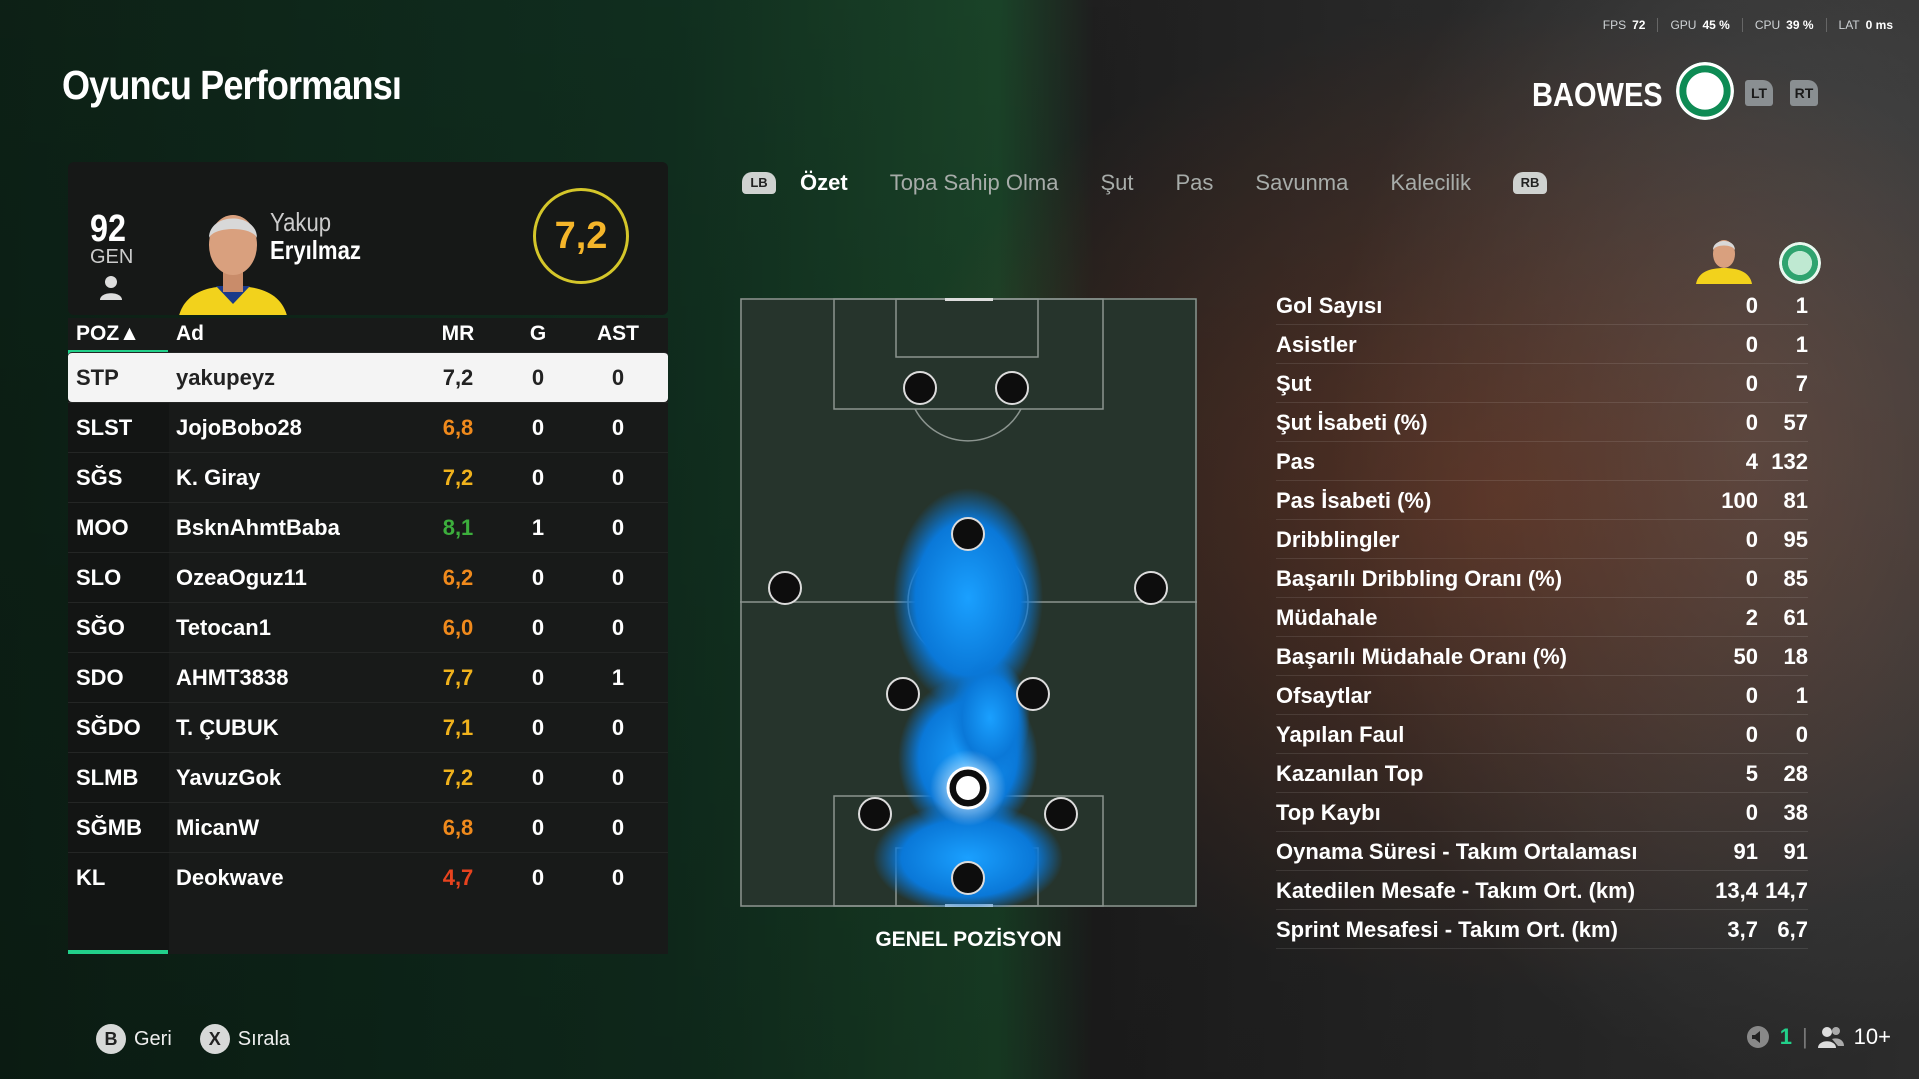 This screenshot has height=1079, width=1919. What do you see at coordinates (111, 1039) in the screenshot?
I see `b-button-icon: B` at bounding box center [111, 1039].